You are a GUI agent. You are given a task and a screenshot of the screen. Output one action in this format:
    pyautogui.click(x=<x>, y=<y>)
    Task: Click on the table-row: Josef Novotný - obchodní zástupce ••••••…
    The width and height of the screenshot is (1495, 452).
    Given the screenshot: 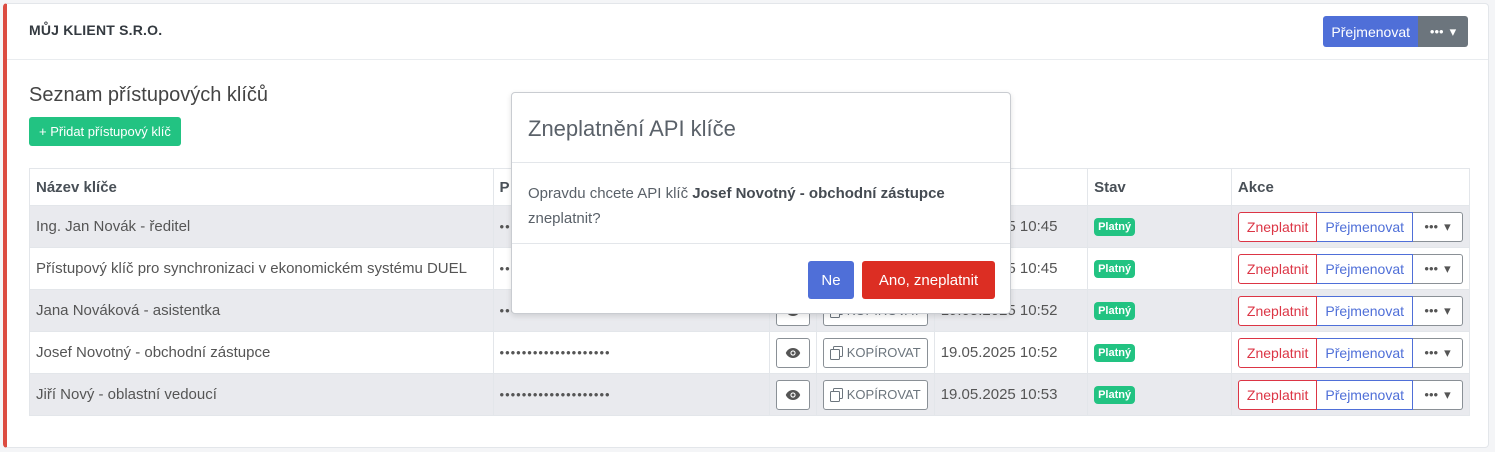 What is the action you would take?
    pyautogui.click(x=750, y=352)
    